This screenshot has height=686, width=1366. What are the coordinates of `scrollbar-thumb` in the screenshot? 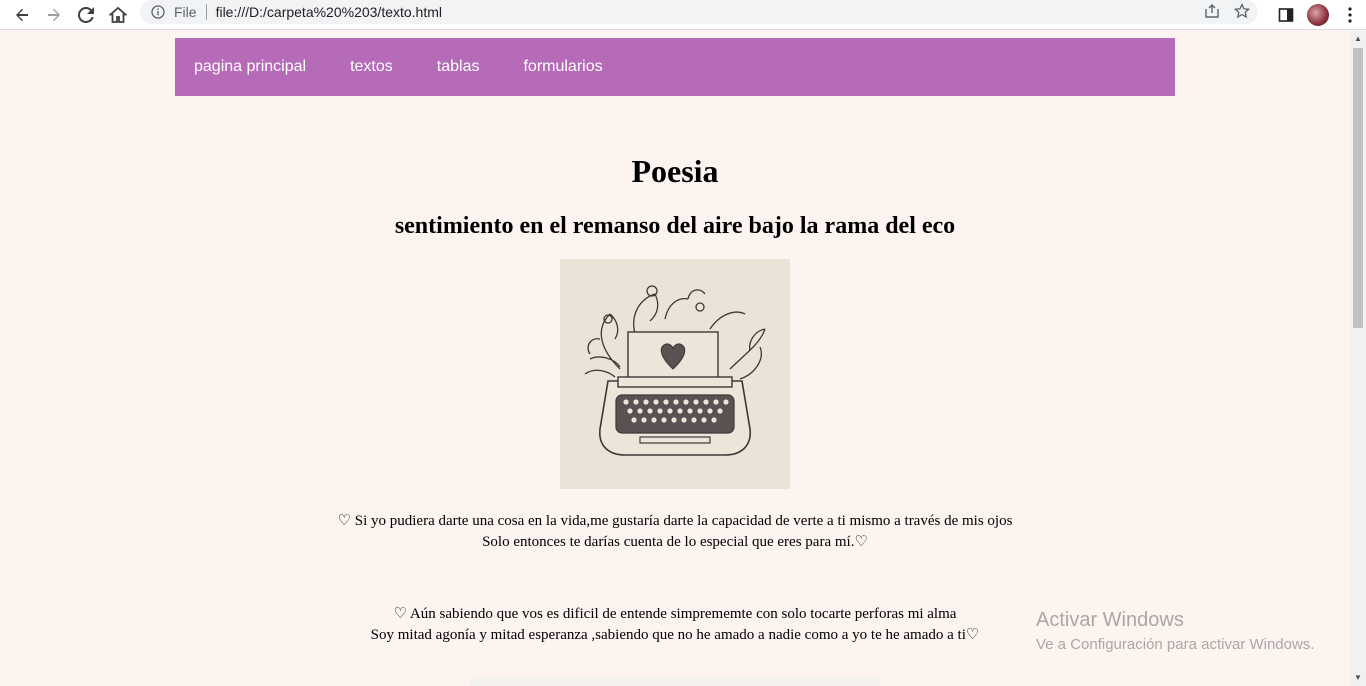 It's located at (1358, 188).